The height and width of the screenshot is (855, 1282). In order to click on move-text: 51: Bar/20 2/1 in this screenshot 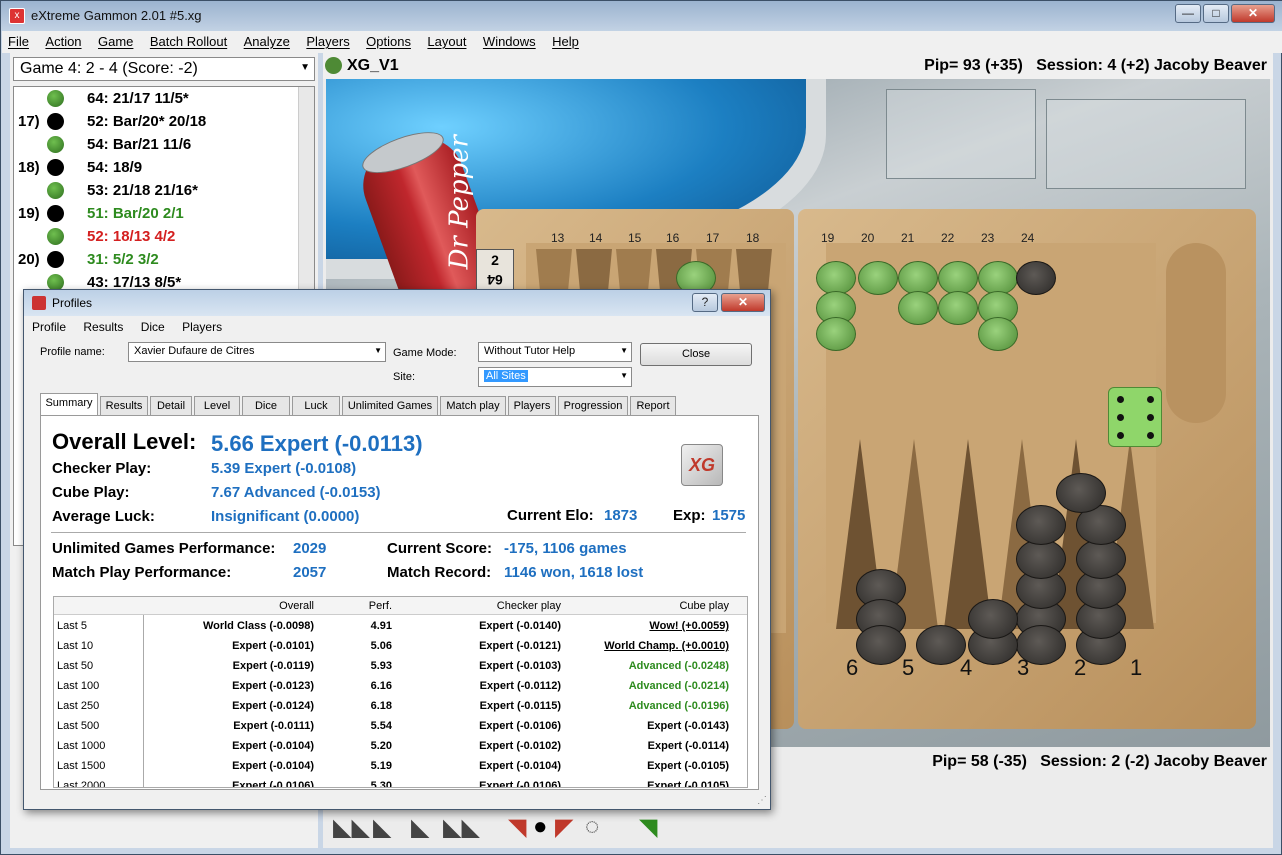, I will do `click(135, 213)`.